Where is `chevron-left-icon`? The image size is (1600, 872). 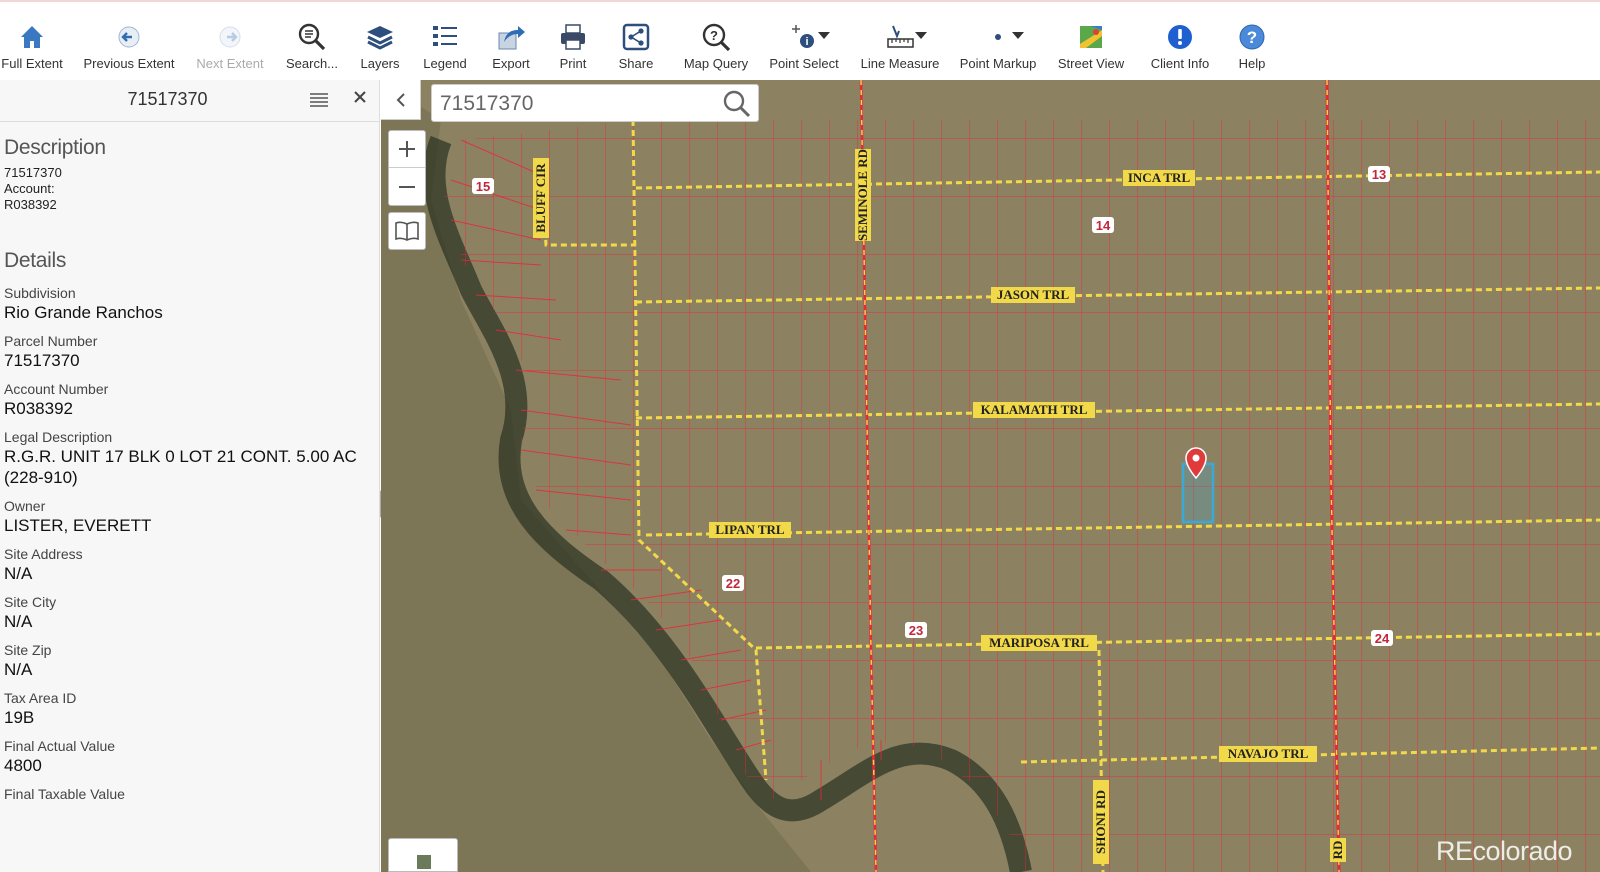
chevron-left-icon is located at coordinates (400, 99).